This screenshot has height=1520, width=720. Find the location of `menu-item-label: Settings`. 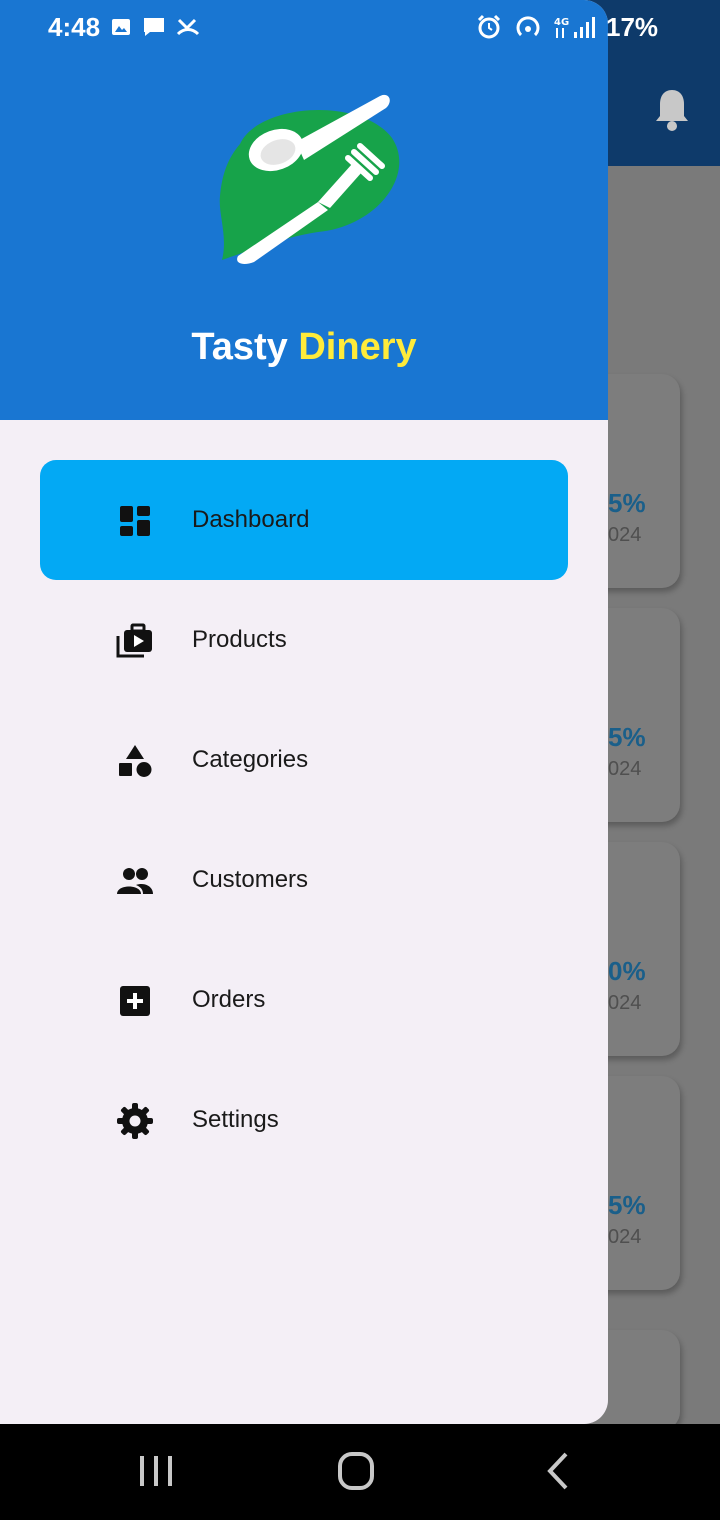

menu-item-label: Settings is located at coordinates (235, 1119).